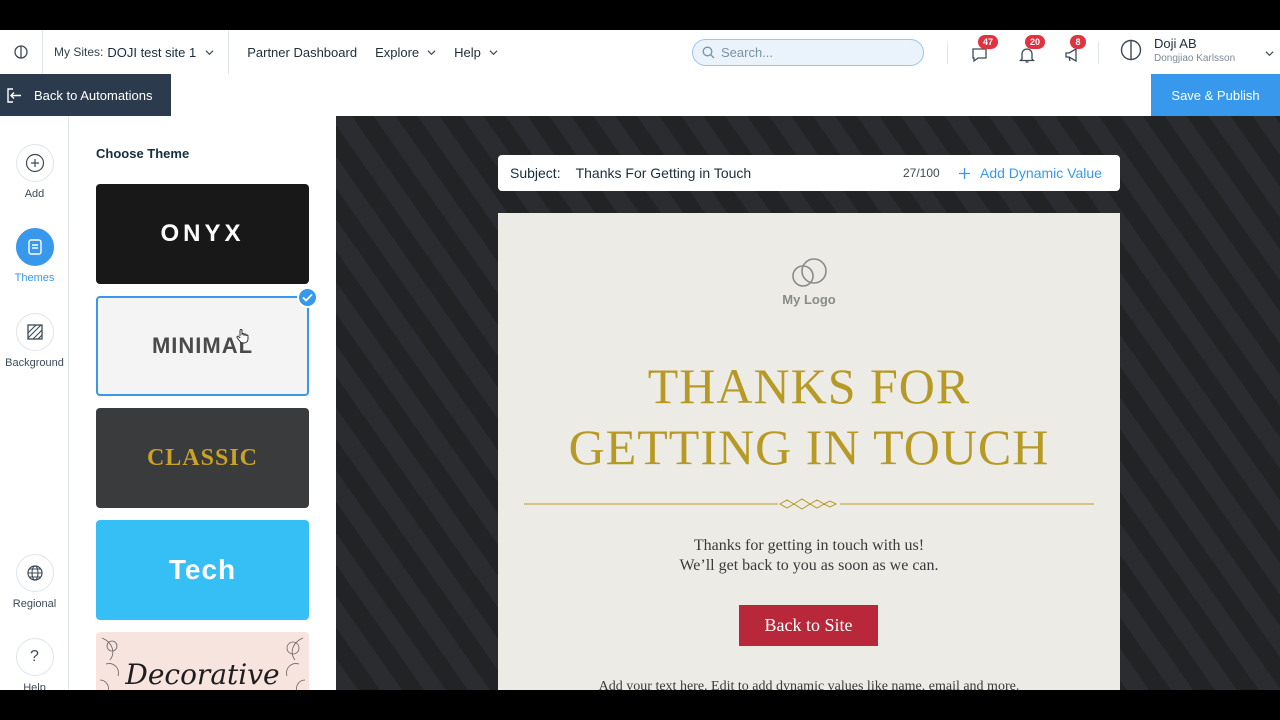 This screenshot has height=720, width=1280. I want to click on left-rail: Add Themes Background Regional ? Help, so click(34, 403).